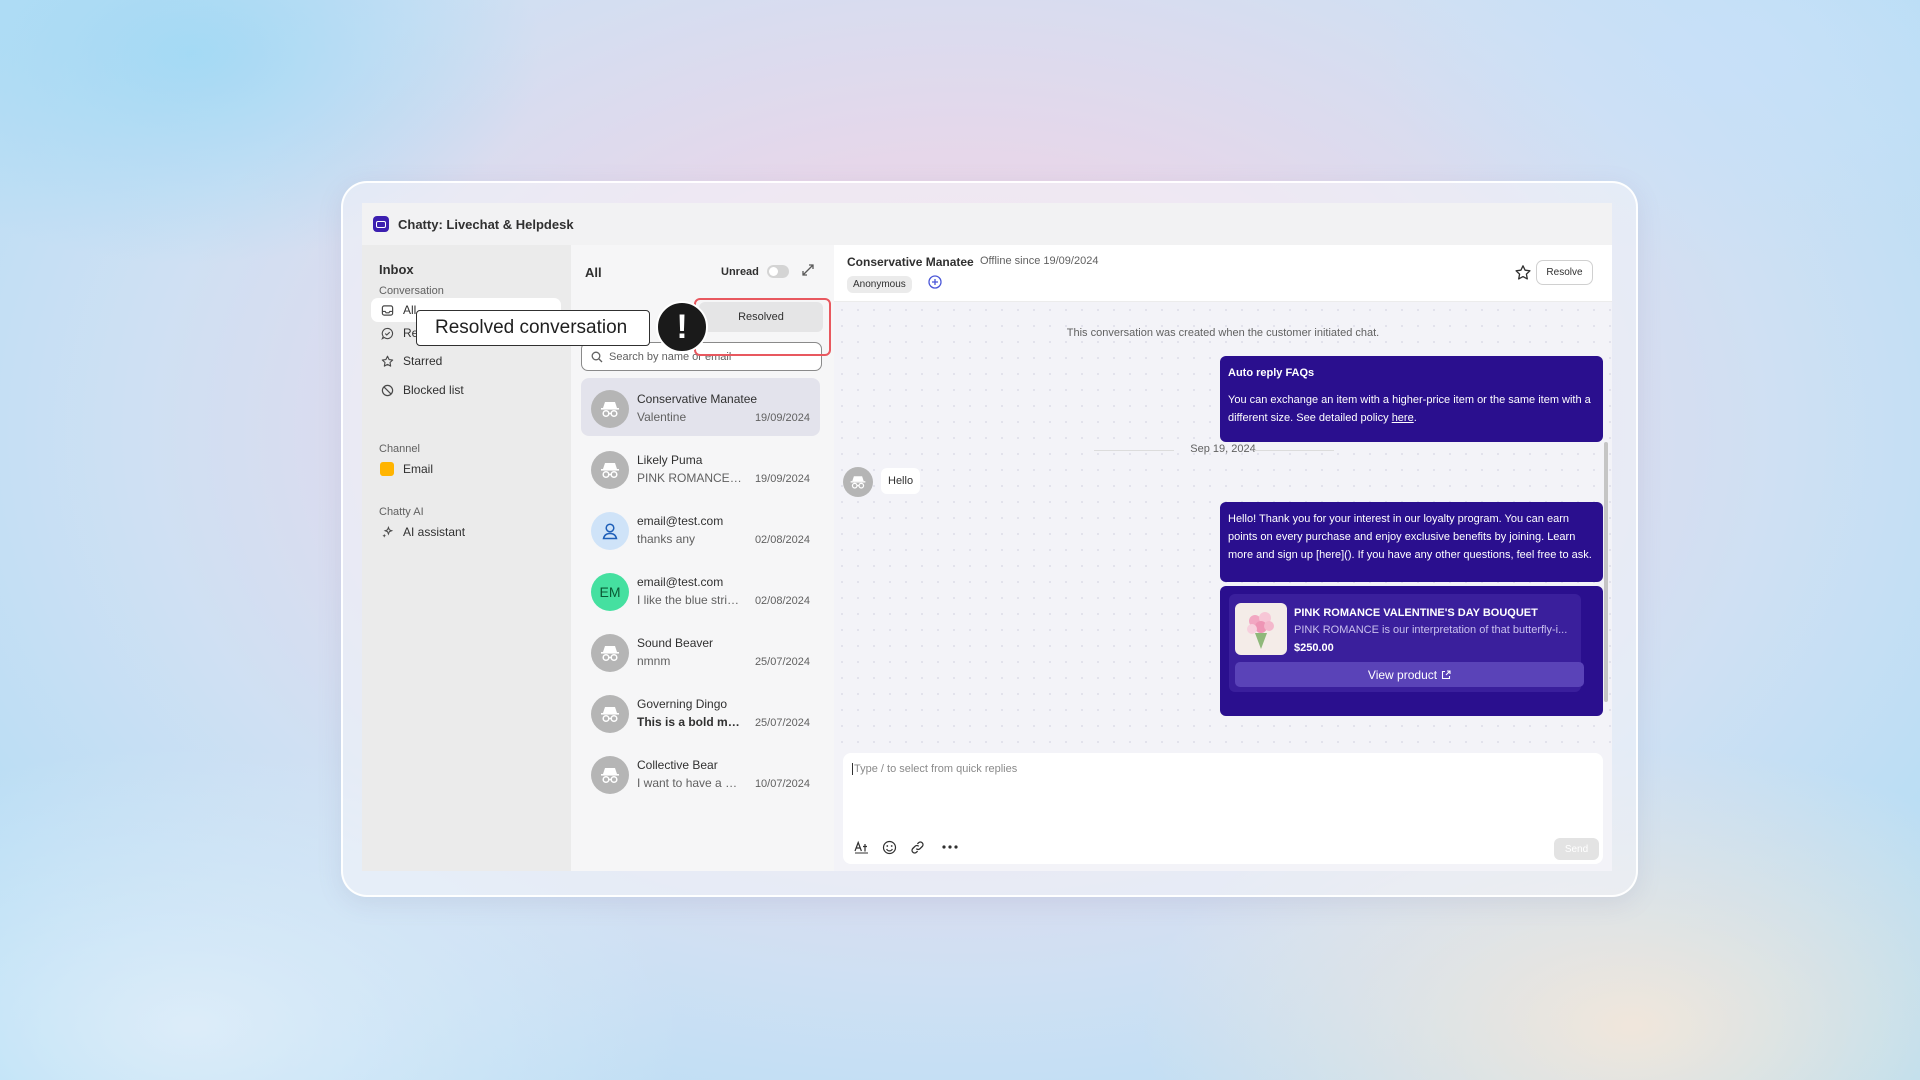 This screenshot has height=1080, width=1920. I want to click on sparkle-icon, so click(387, 532).